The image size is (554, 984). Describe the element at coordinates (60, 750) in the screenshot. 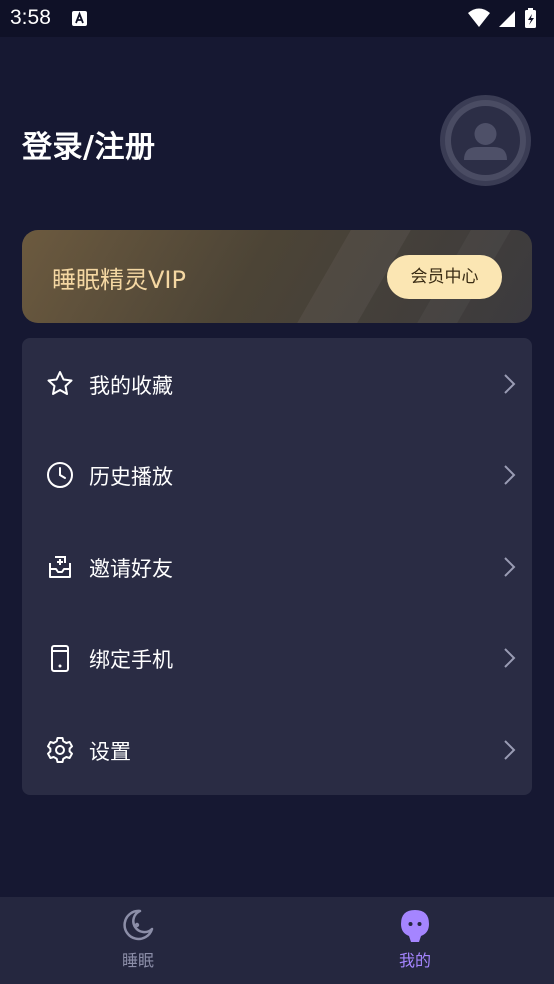

I see `gear-icon` at that location.